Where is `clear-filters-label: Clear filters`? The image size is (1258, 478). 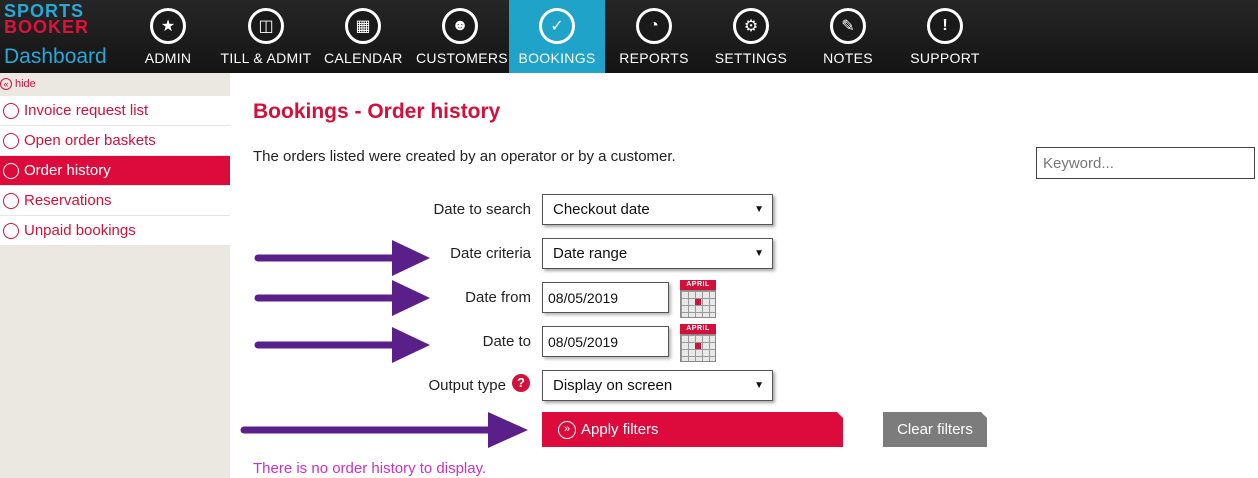
clear-filters-label: Clear filters is located at coordinates (935, 429).